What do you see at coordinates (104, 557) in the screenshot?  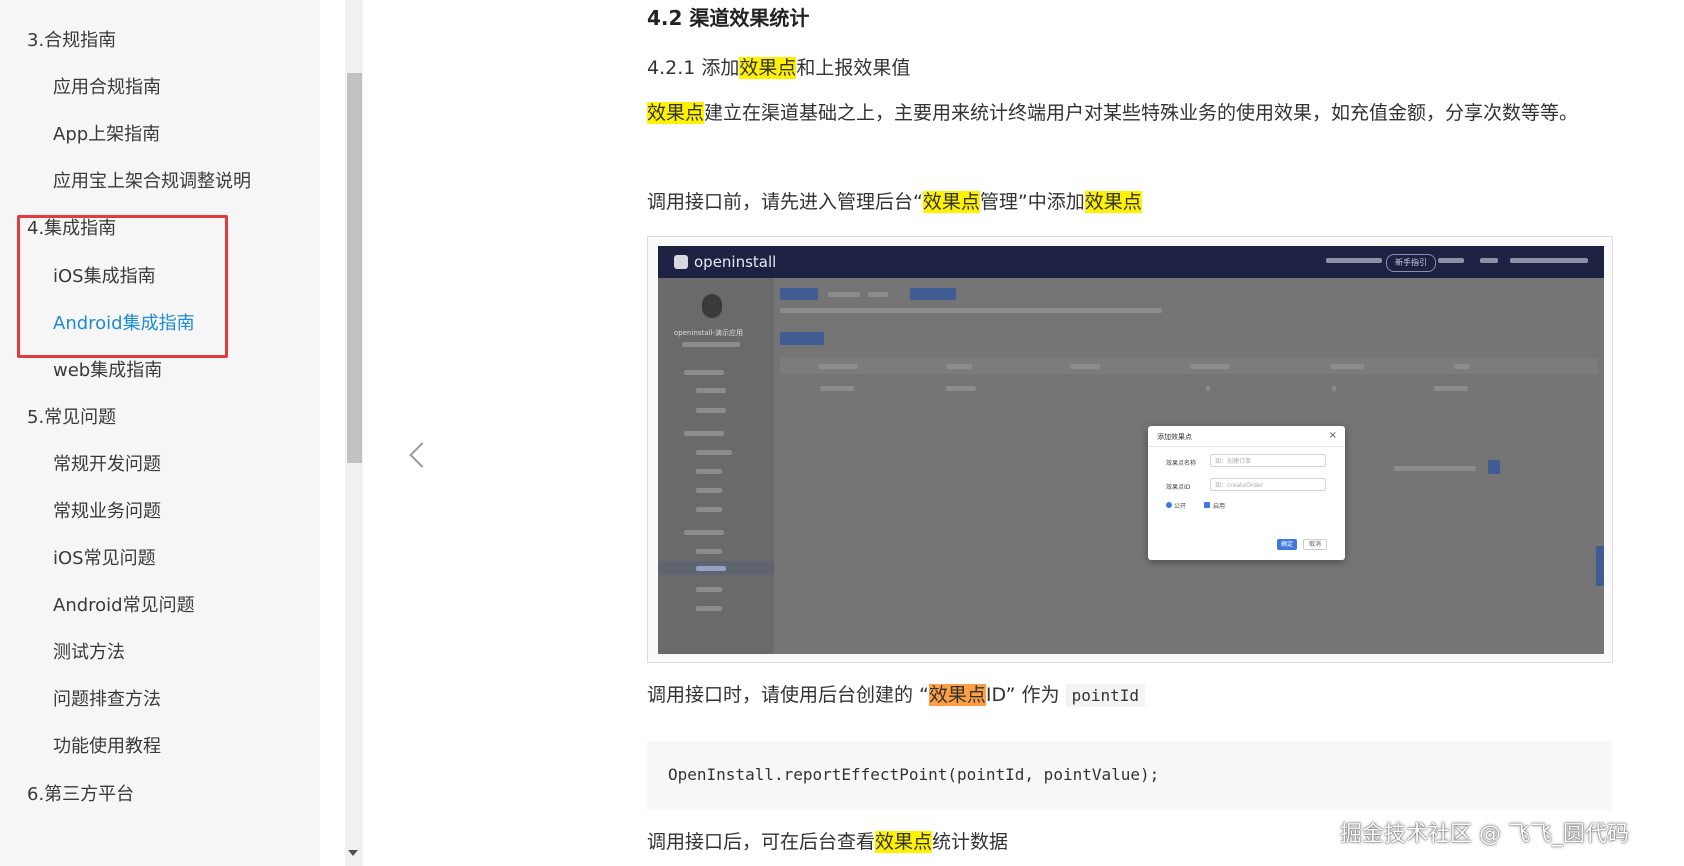 I see `sidebar-item: iOS常见问题` at bounding box center [104, 557].